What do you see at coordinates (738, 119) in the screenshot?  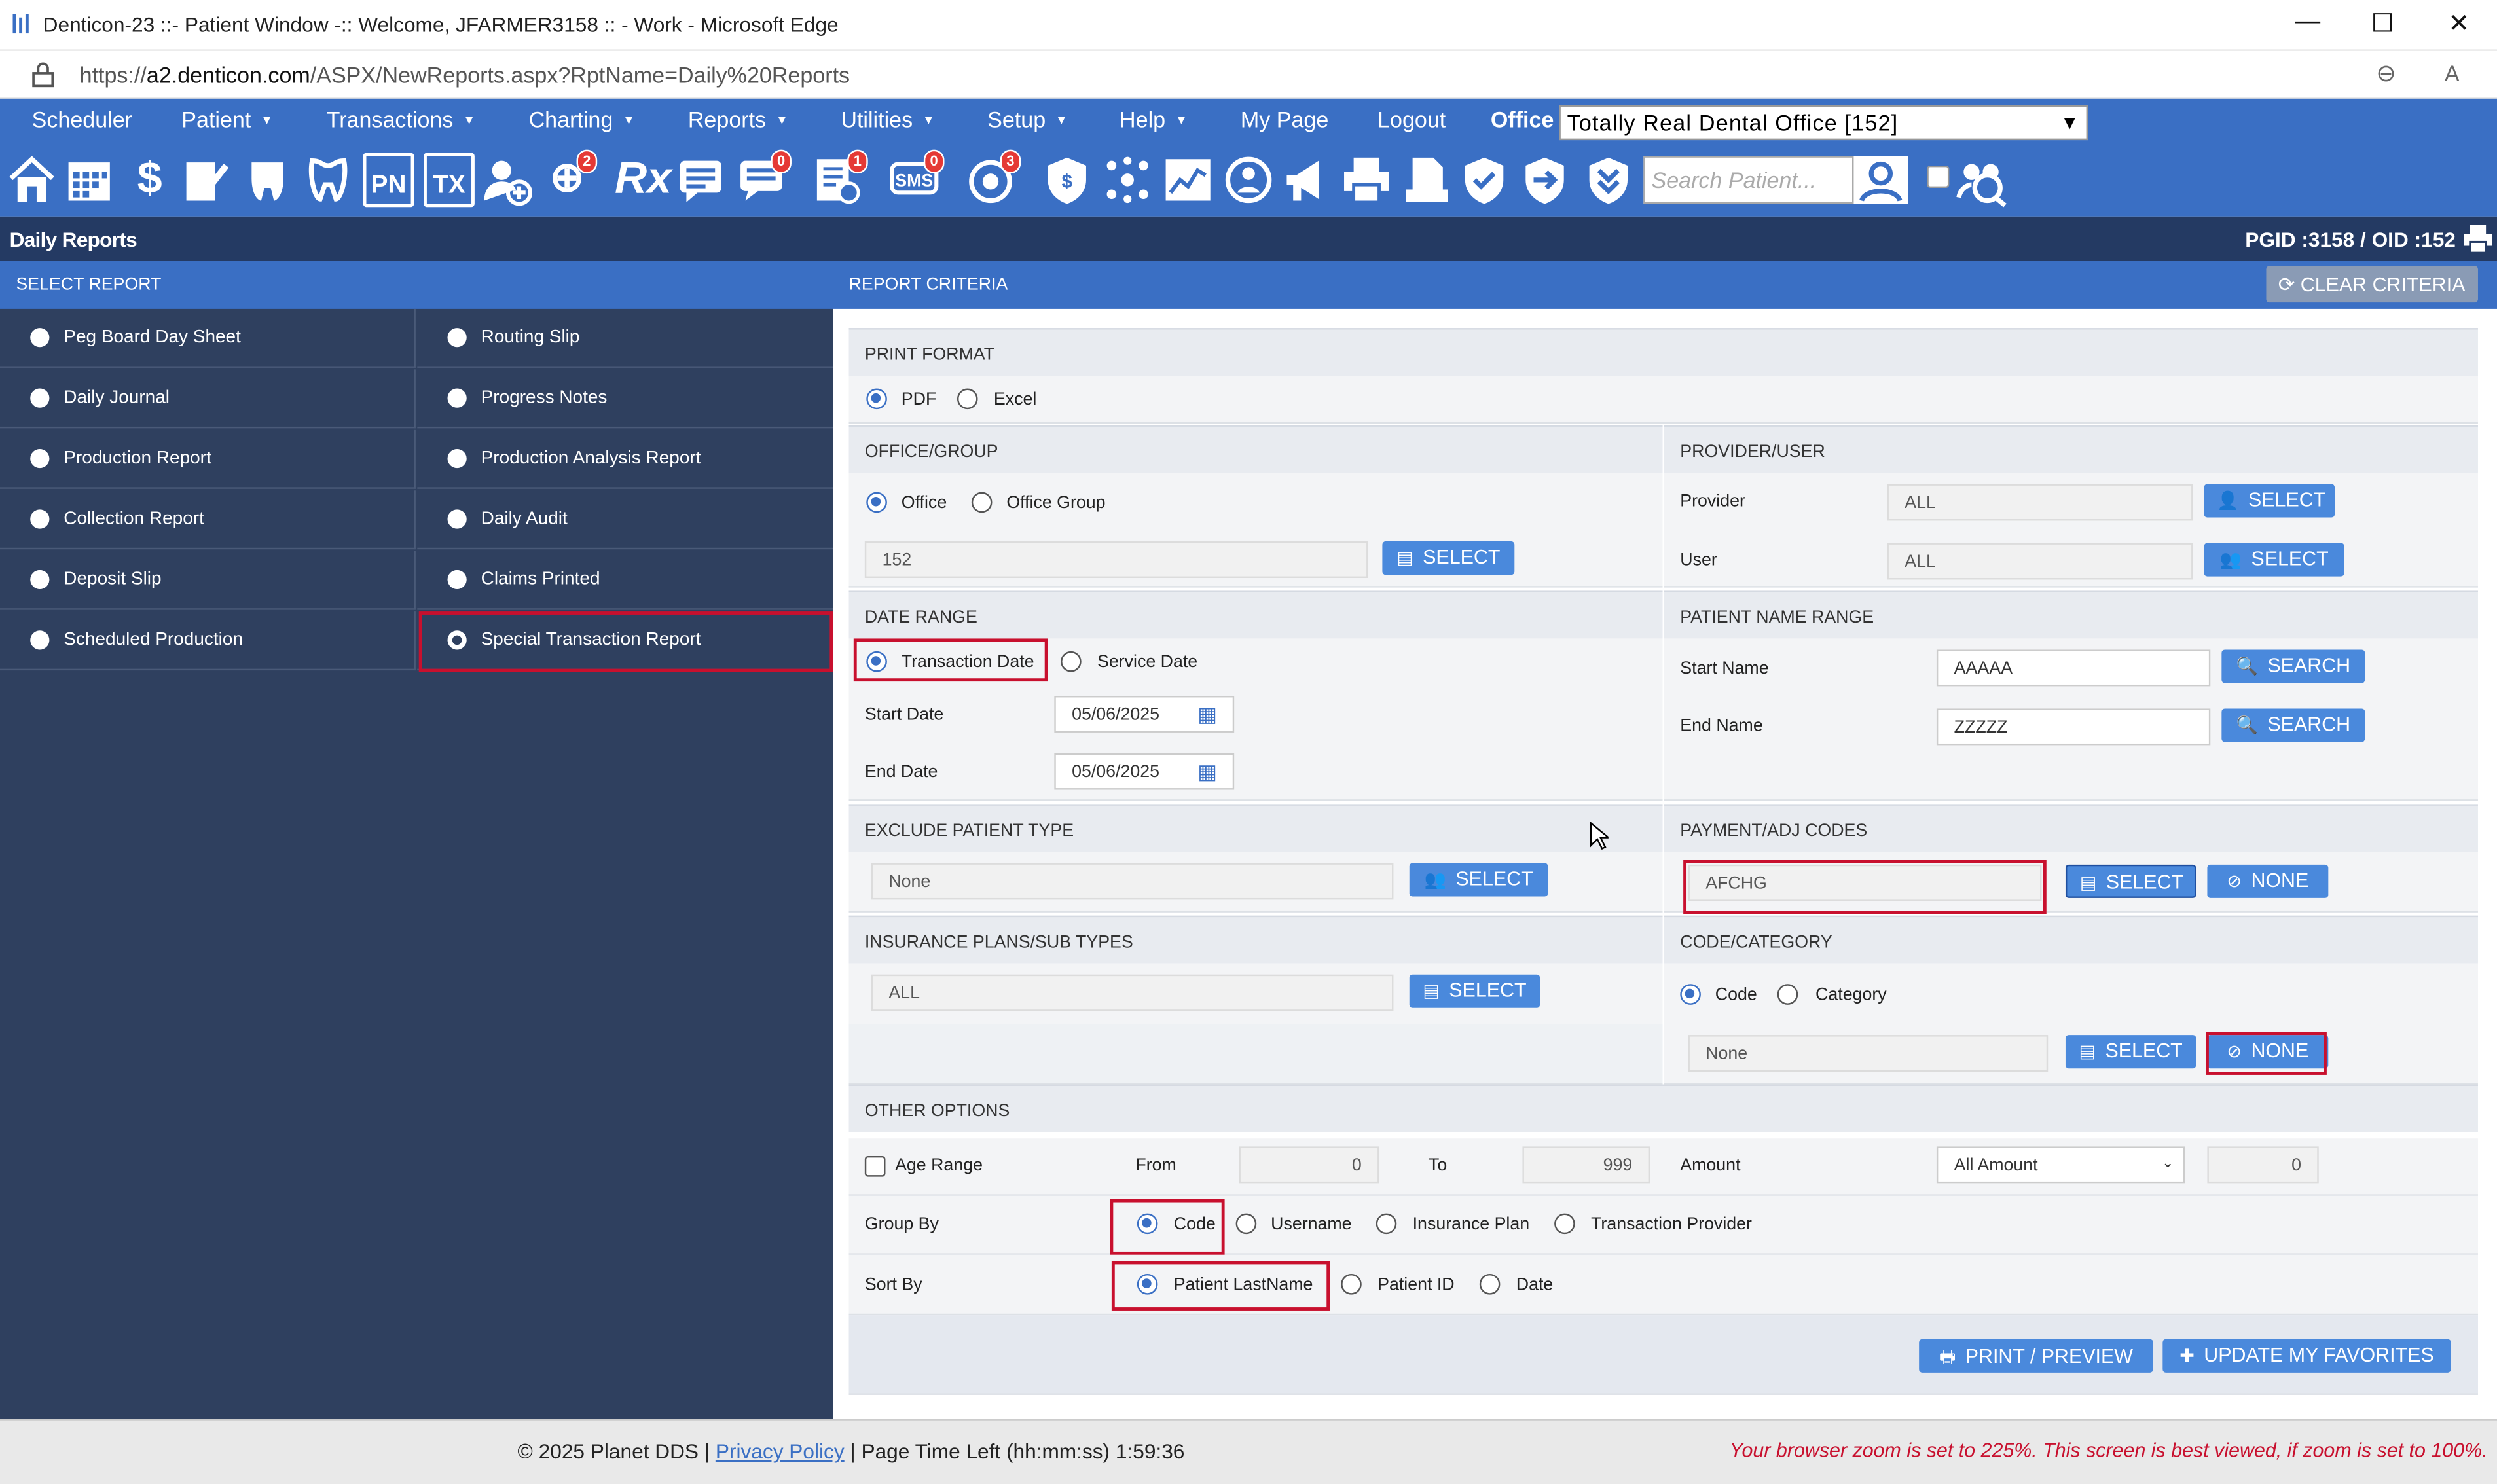 I see `nav-reports: Reports ▼` at bounding box center [738, 119].